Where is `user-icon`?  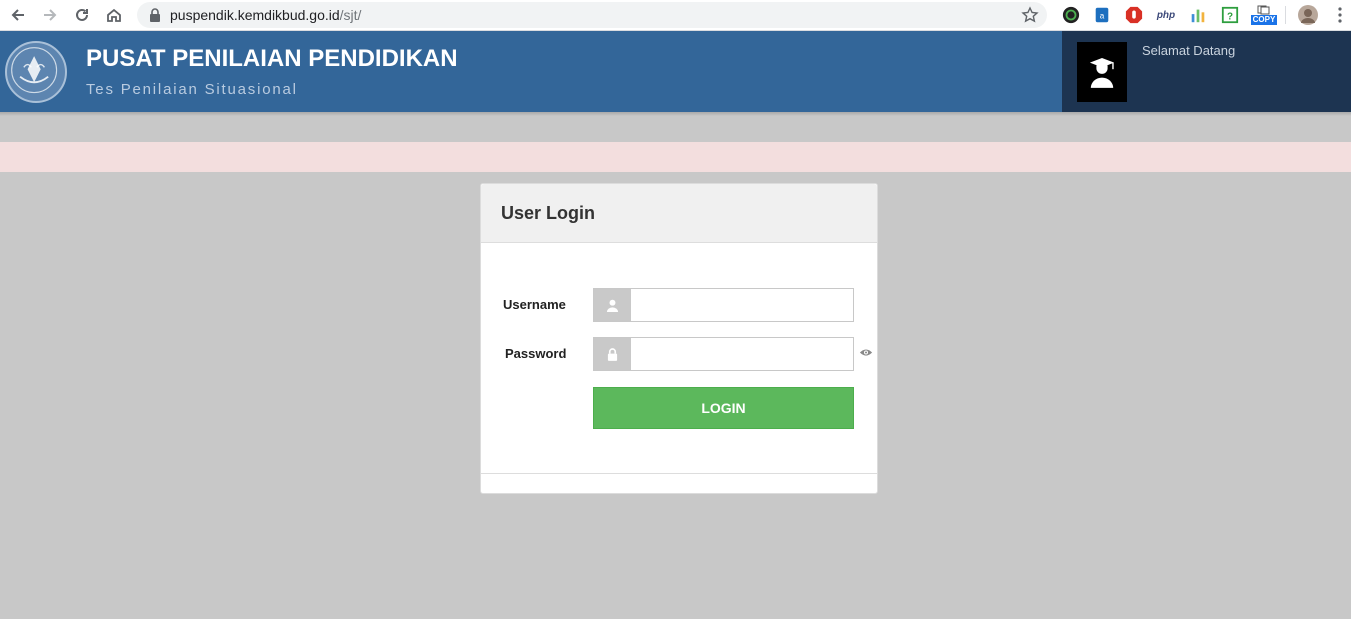 user-icon is located at coordinates (612, 305).